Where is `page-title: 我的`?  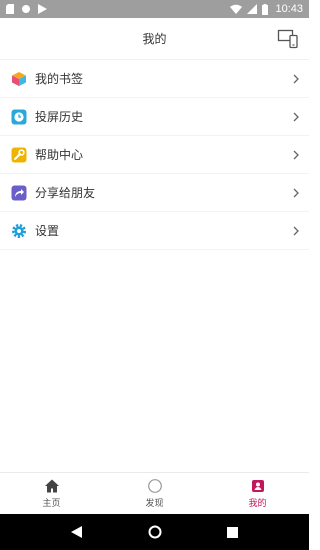
page-title: 我的 is located at coordinates (154, 39).